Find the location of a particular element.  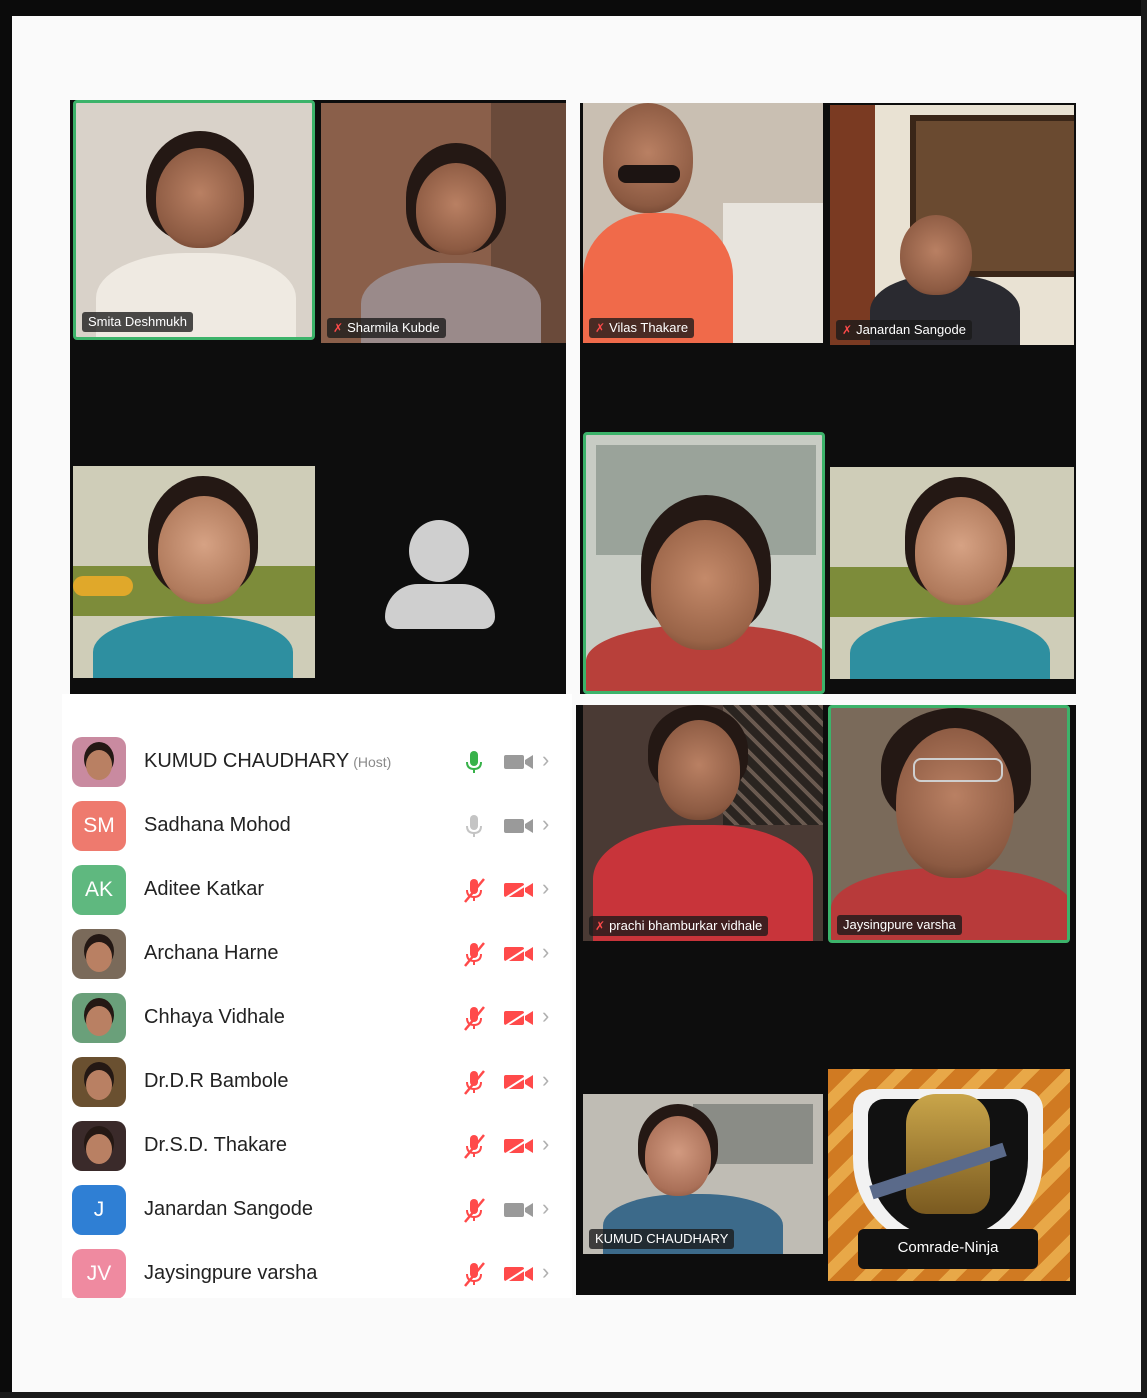

video-tile: ✗ Sharmila Kubde is located at coordinates (443, 223).